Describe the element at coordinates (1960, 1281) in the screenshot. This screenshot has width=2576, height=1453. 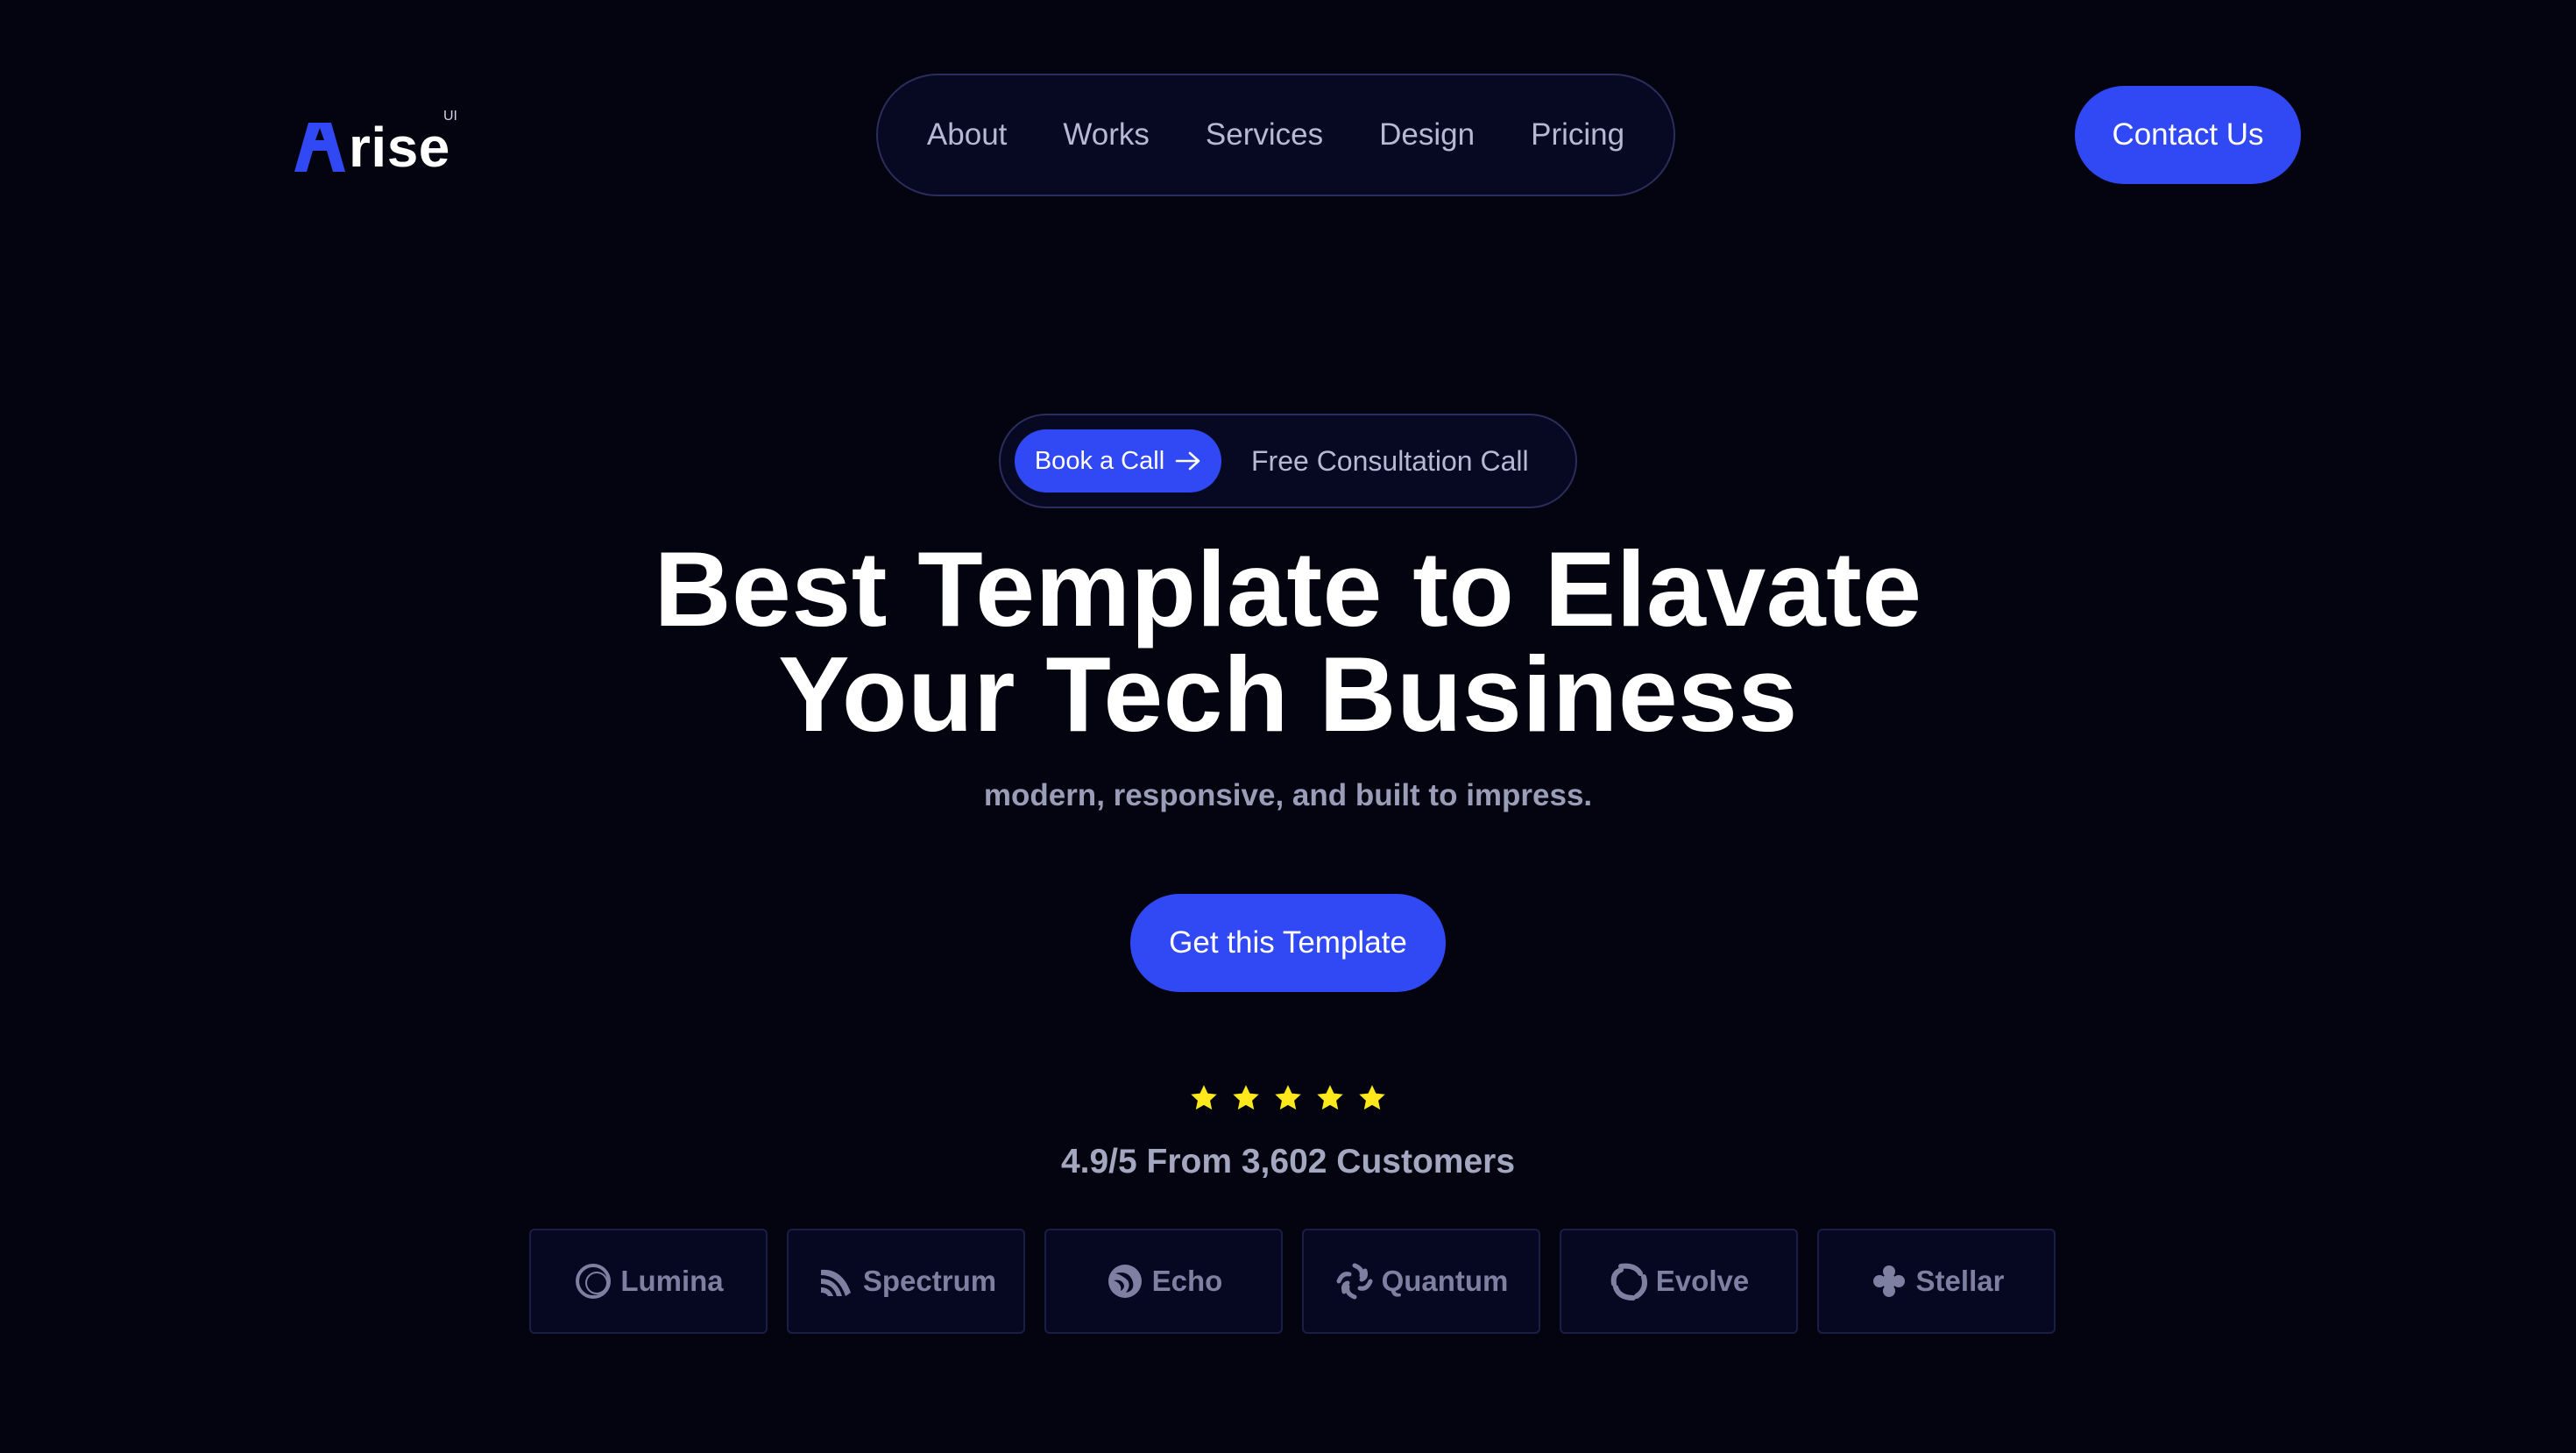
I see `brand-name: Stellar` at that location.